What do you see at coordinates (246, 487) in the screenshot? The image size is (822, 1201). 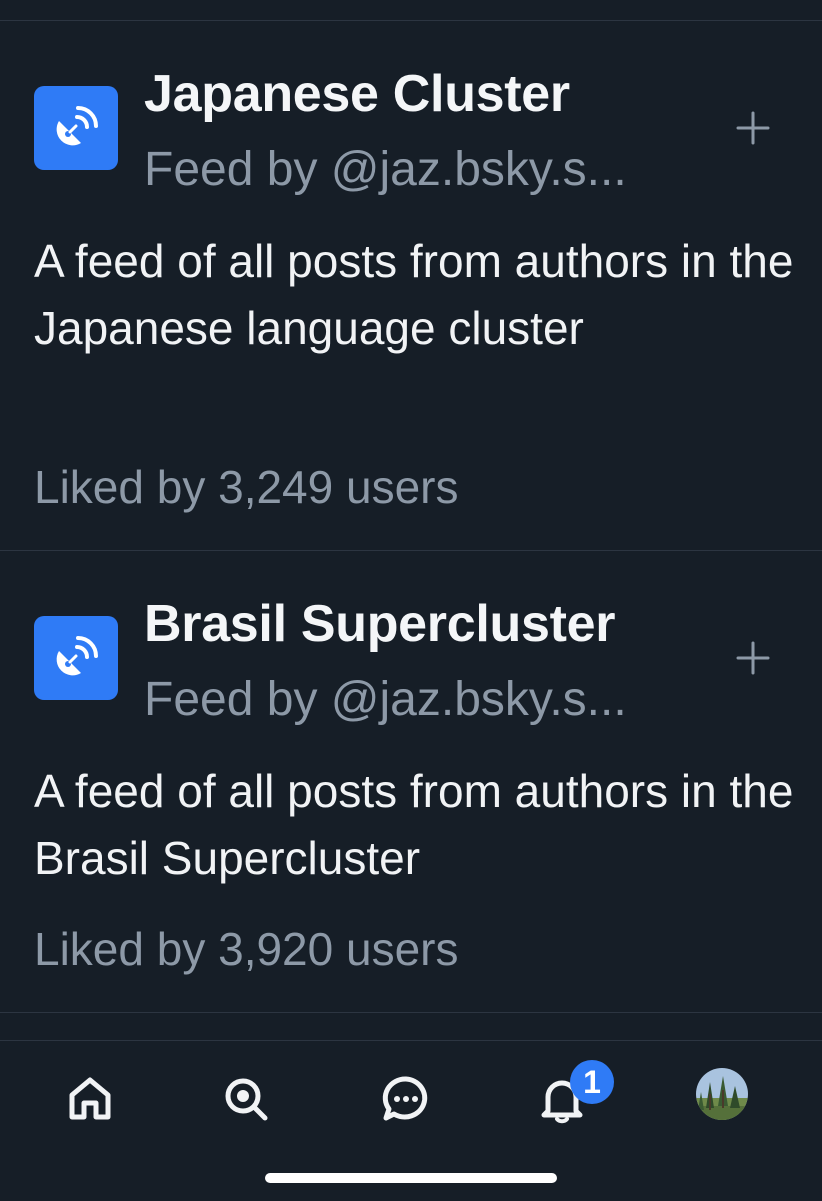 I see `feed-likes: Liked by 3,249 users` at bounding box center [246, 487].